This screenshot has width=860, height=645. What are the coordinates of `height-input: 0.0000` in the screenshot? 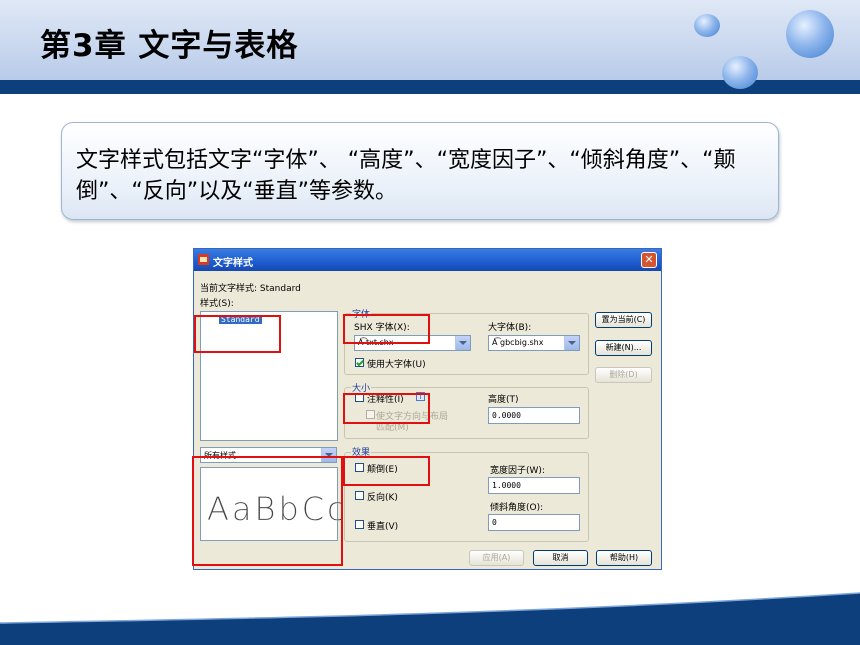 It's located at (534, 415).